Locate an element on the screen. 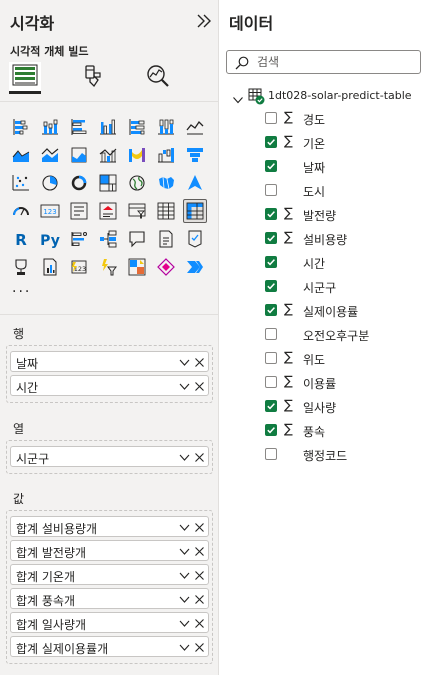 The image size is (425, 675). power-automate-icon: 123 is located at coordinates (79, 267).